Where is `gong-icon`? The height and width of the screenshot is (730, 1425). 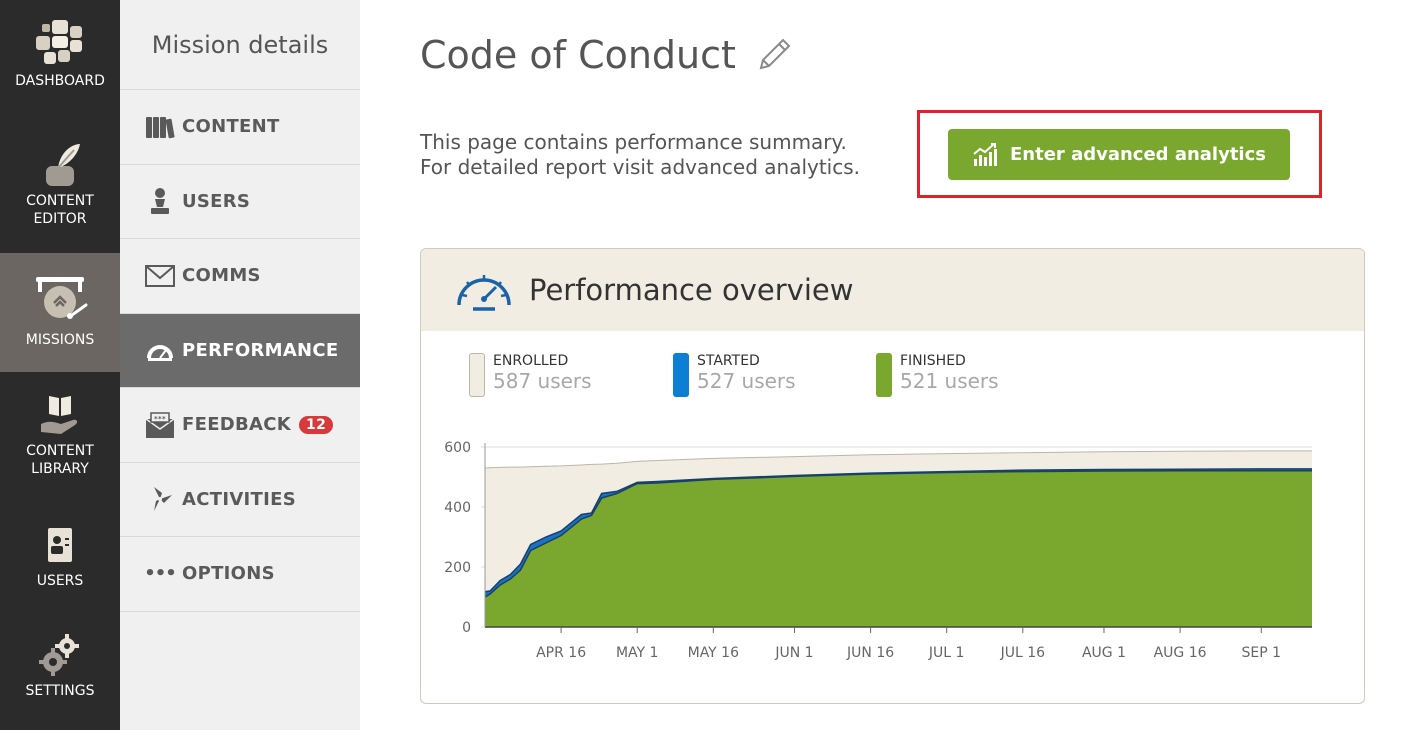
gong-icon is located at coordinates (62, 298).